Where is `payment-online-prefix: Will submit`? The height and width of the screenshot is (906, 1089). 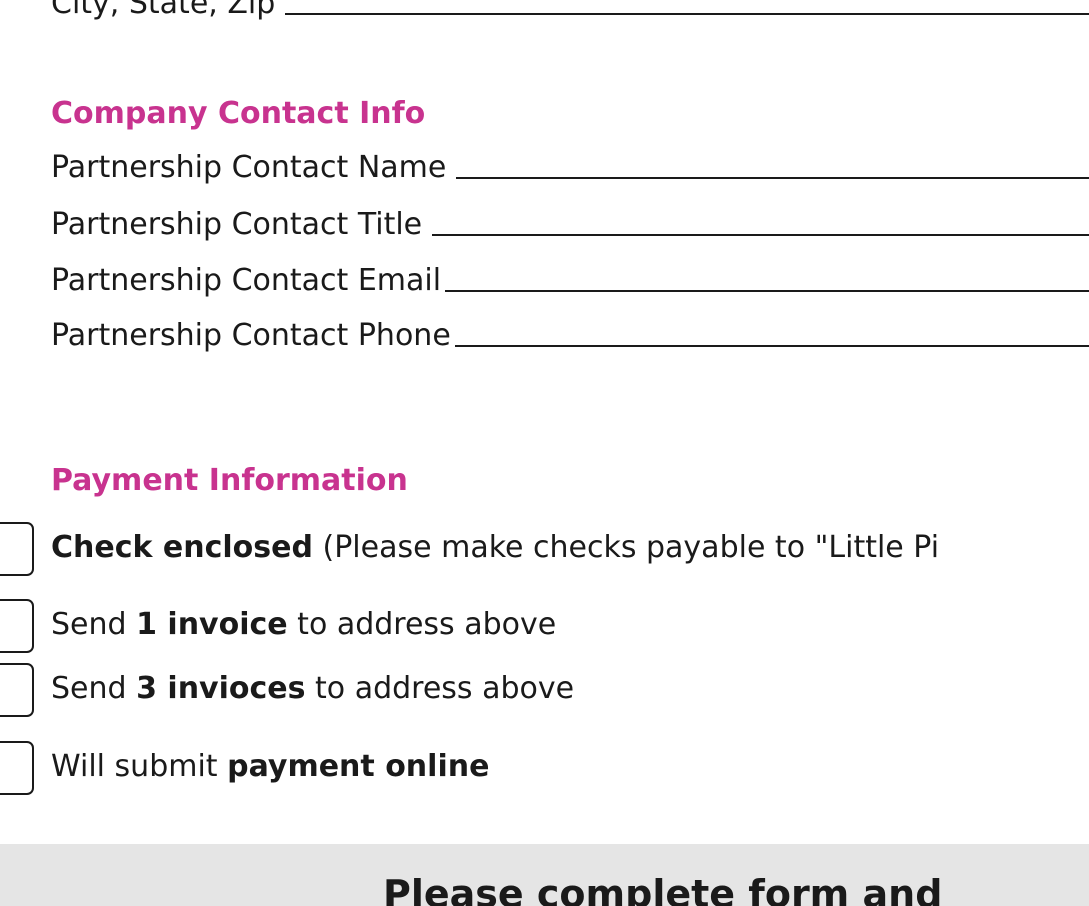
payment-online-prefix: Will submit is located at coordinates (139, 766).